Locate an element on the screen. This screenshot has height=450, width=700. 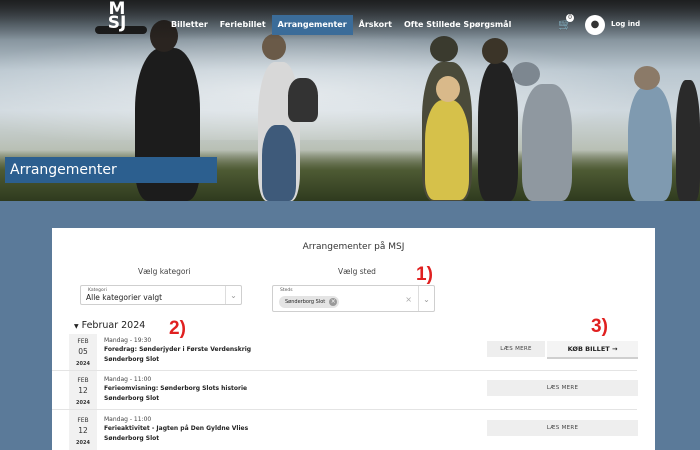
event-day: 05 is located at coordinates (83, 351).